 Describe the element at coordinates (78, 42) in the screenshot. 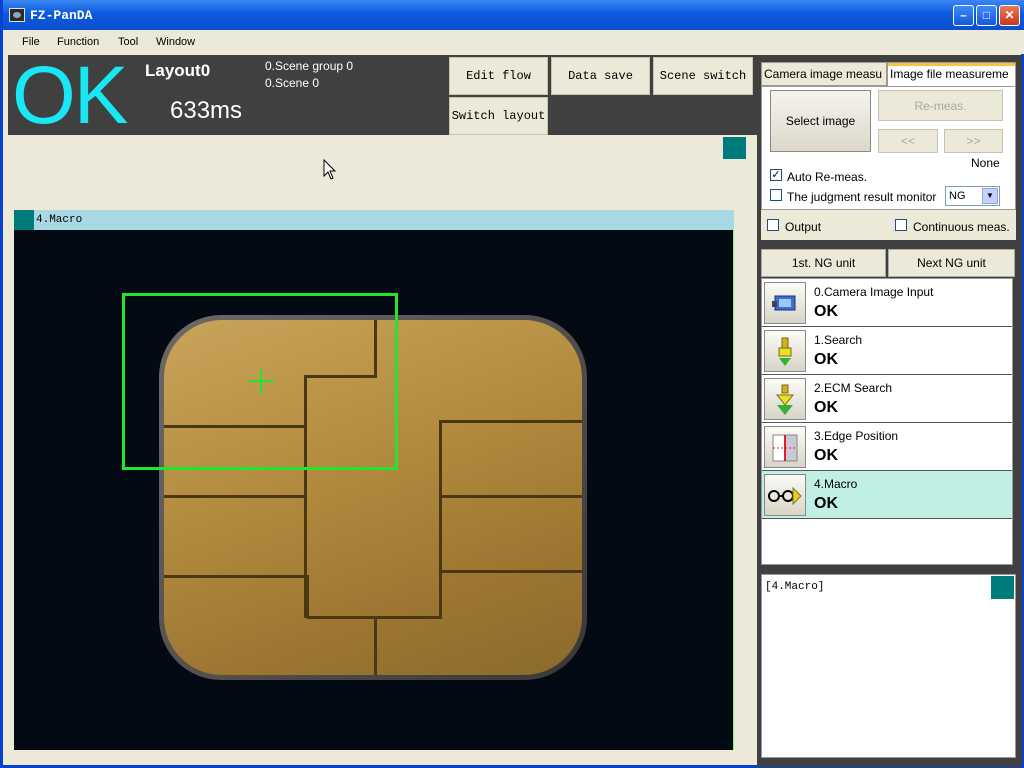

I see `menu-function: Function` at that location.